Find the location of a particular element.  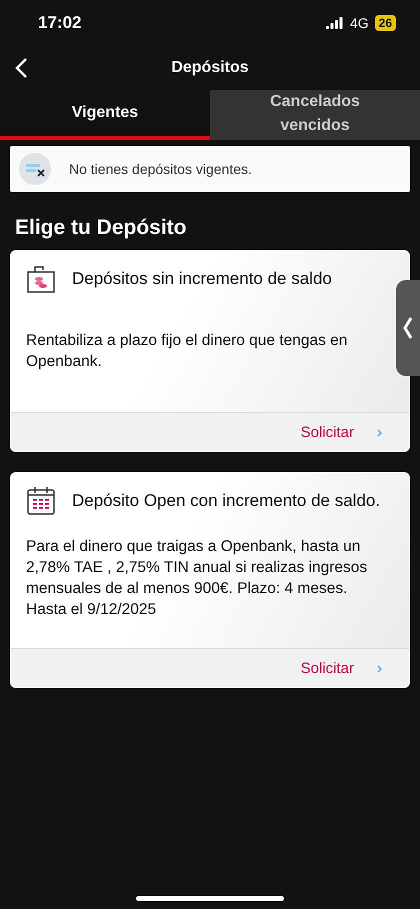

network-label: 4G is located at coordinates (359, 22).